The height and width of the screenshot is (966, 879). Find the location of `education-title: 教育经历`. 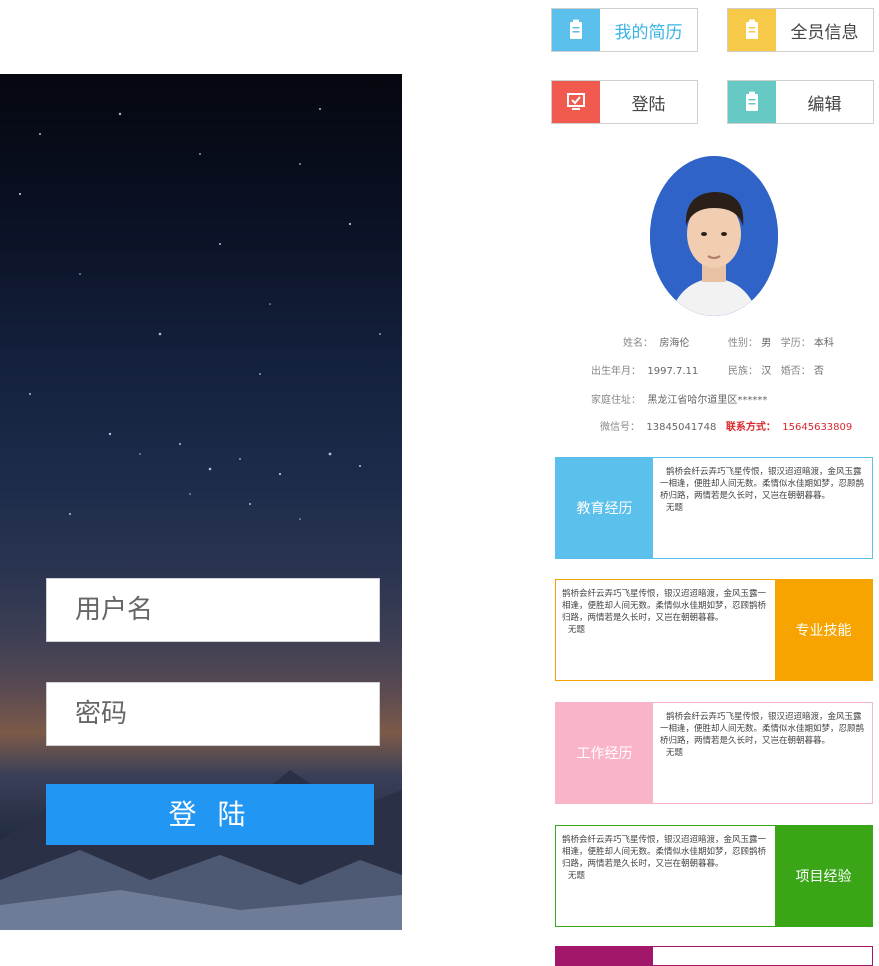

education-title: 教育经历 is located at coordinates (604, 508).